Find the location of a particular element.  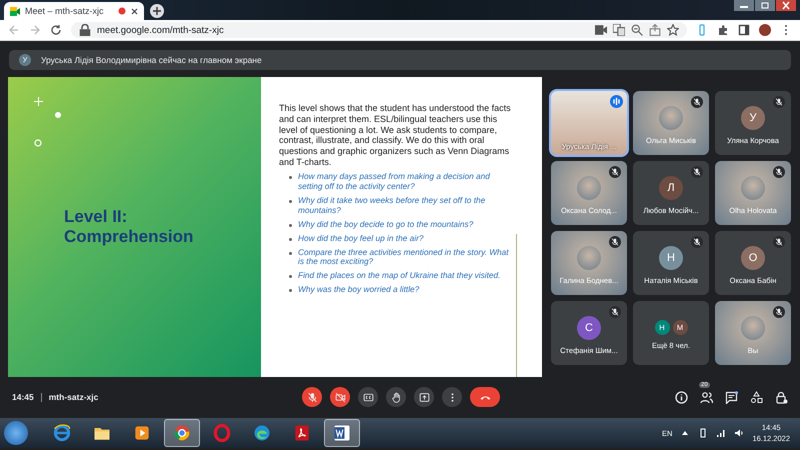

hand-icon is located at coordinates (396, 397).